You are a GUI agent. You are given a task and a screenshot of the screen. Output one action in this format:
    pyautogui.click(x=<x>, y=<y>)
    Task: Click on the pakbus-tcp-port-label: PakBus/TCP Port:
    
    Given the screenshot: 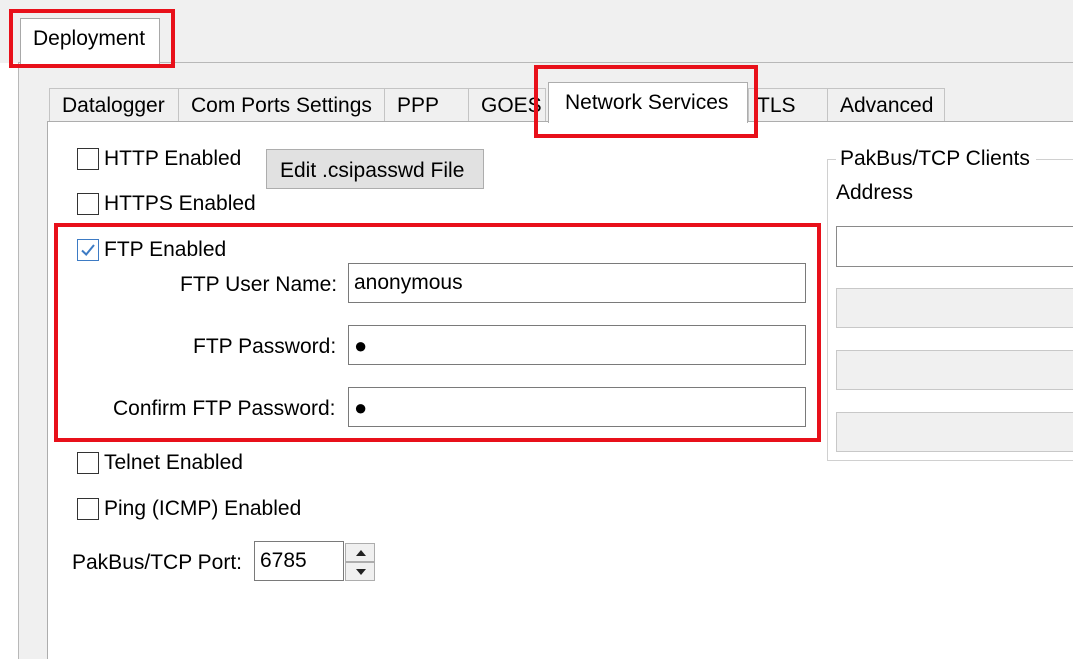 What is the action you would take?
    pyautogui.click(x=157, y=562)
    